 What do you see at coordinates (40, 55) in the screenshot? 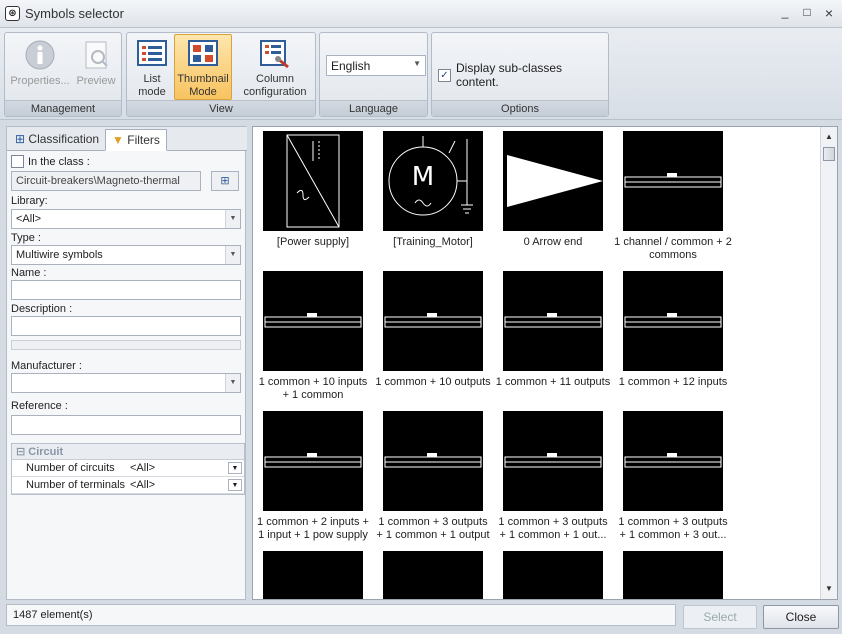
I see `info-icon` at bounding box center [40, 55].